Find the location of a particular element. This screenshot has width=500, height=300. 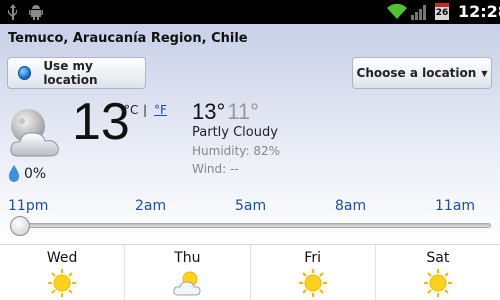

status-time: 12:28 is located at coordinates (479, 11).